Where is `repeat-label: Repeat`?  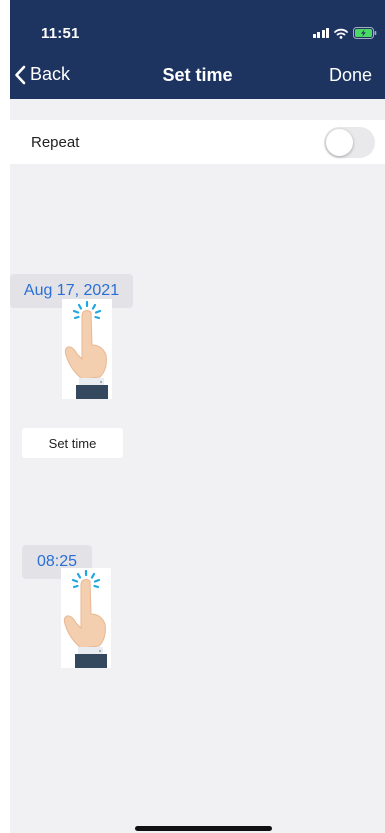 repeat-label: Repeat is located at coordinates (55, 142).